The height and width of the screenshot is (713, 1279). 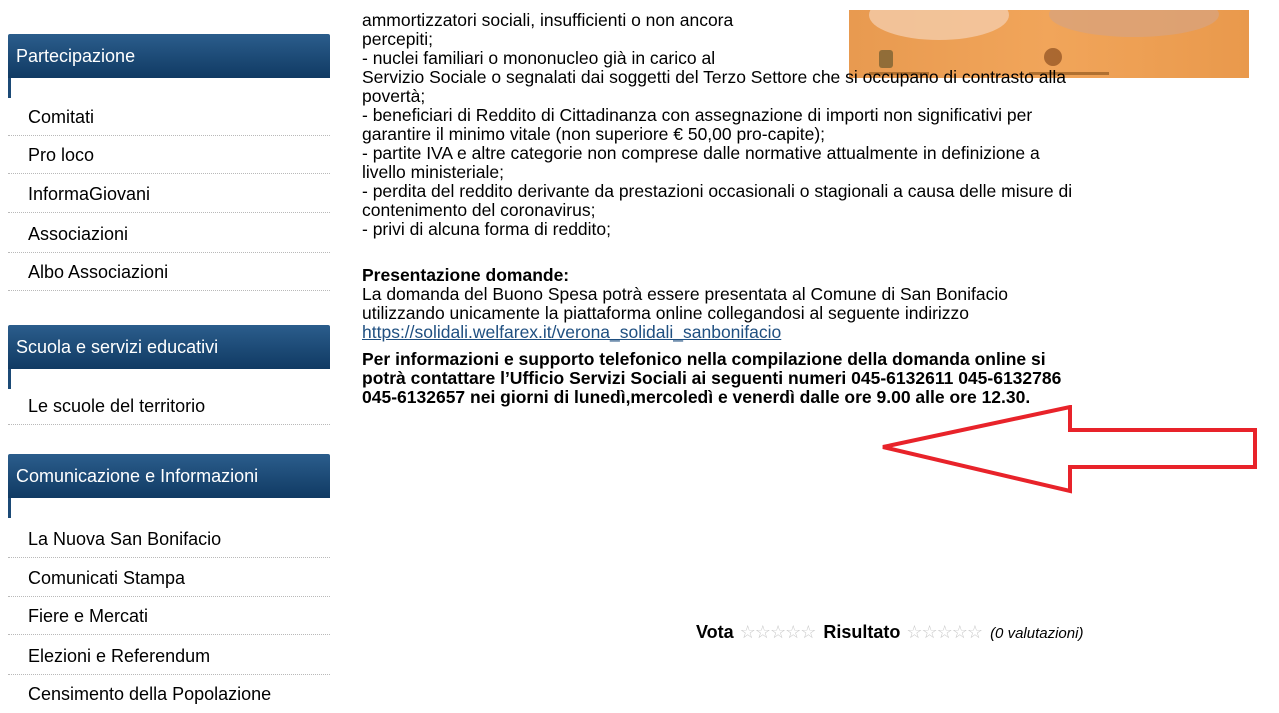 I want to click on red-arrow-annotation, so click(x=1069, y=449).